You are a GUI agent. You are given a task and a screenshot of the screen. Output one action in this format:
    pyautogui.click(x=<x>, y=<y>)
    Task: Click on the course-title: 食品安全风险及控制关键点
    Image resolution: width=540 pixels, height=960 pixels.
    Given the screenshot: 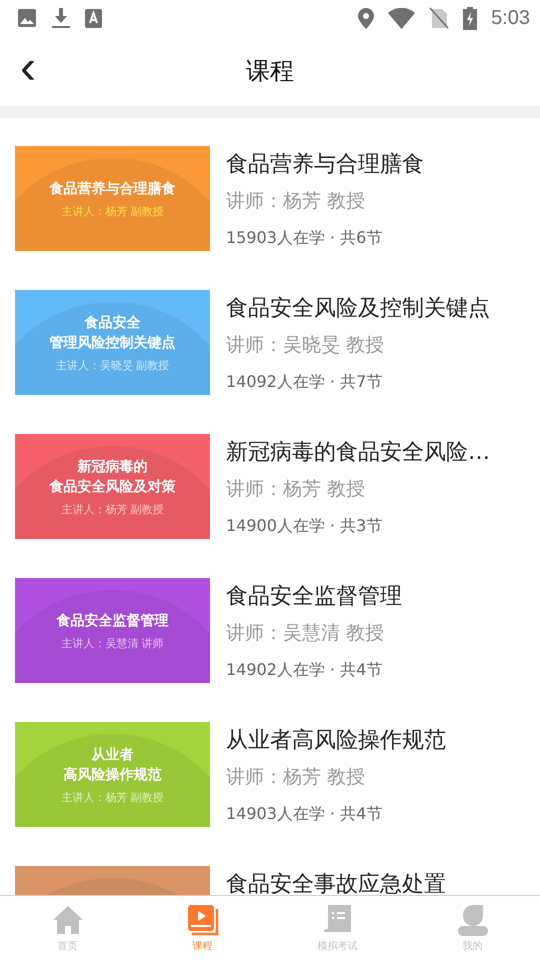 What is the action you would take?
    pyautogui.click(x=358, y=308)
    